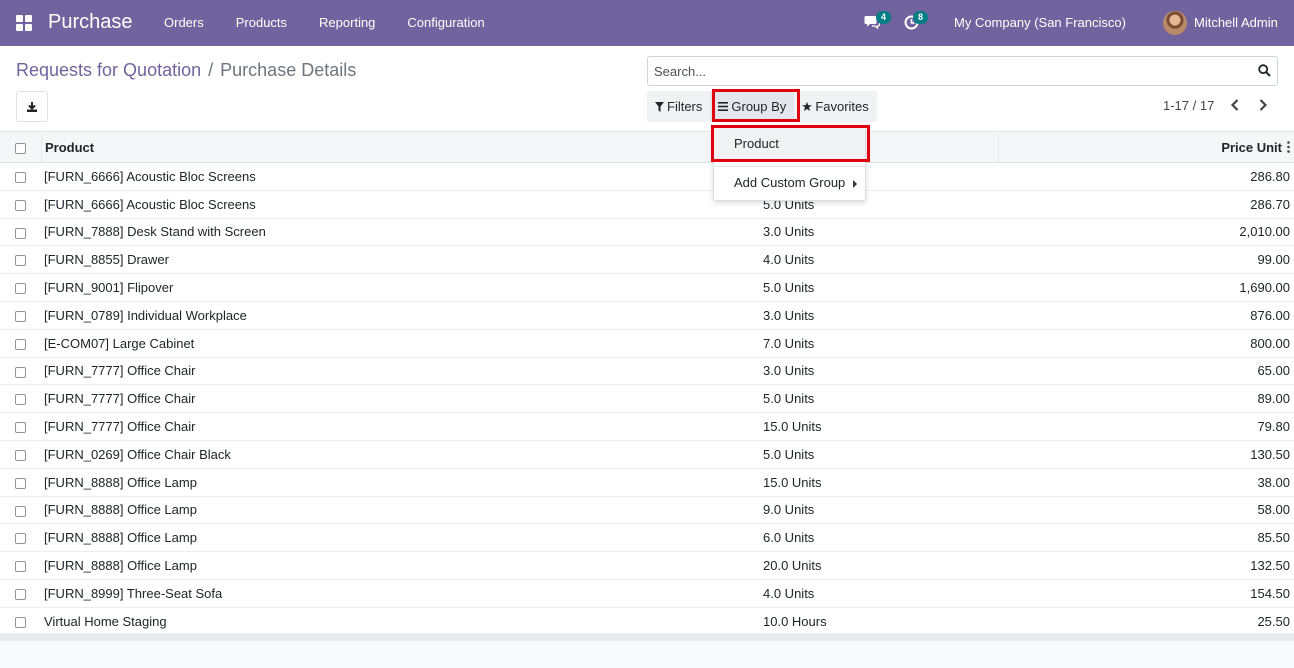 This screenshot has height=668, width=1294. I want to click on table-row: [FURN_7777] Office Chair 15.0 Units 79.80, so click(647, 426).